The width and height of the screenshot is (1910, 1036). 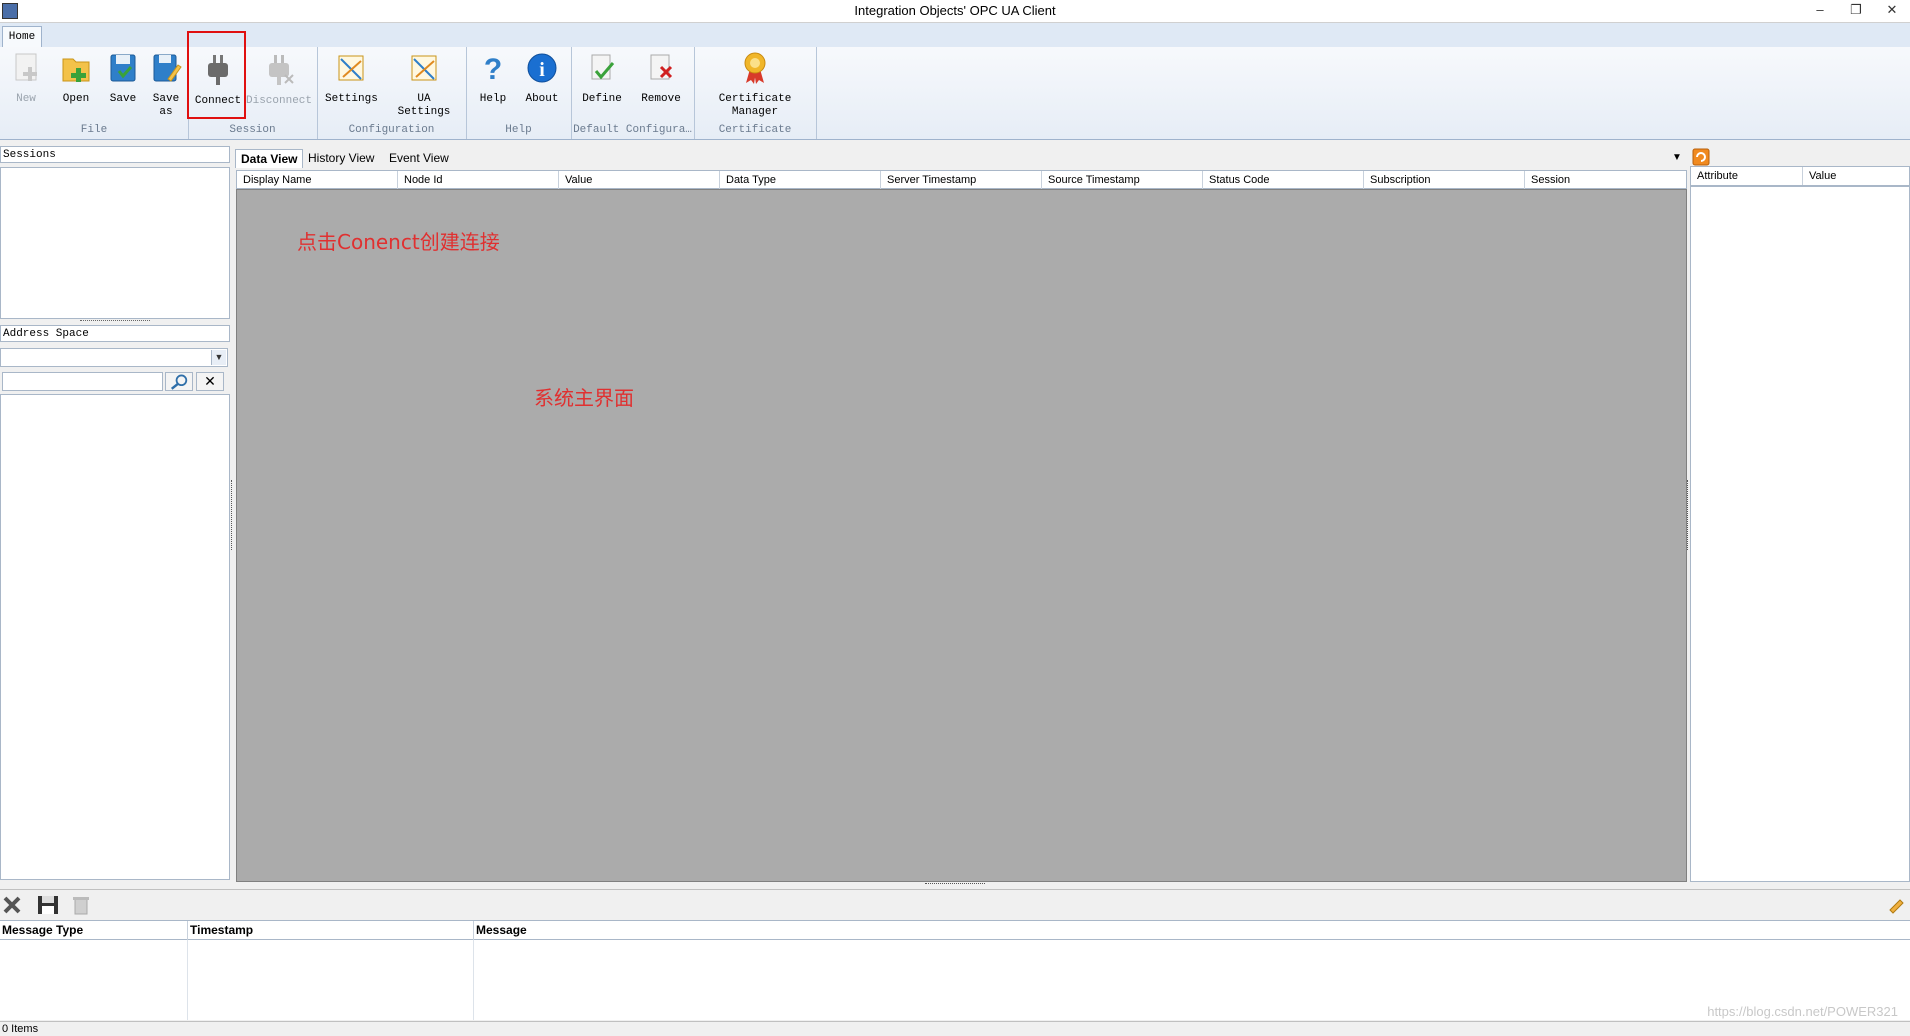 What do you see at coordinates (1701, 157) in the screenshot?
I see `refresh-icon` at bounding box center [1701, 157].